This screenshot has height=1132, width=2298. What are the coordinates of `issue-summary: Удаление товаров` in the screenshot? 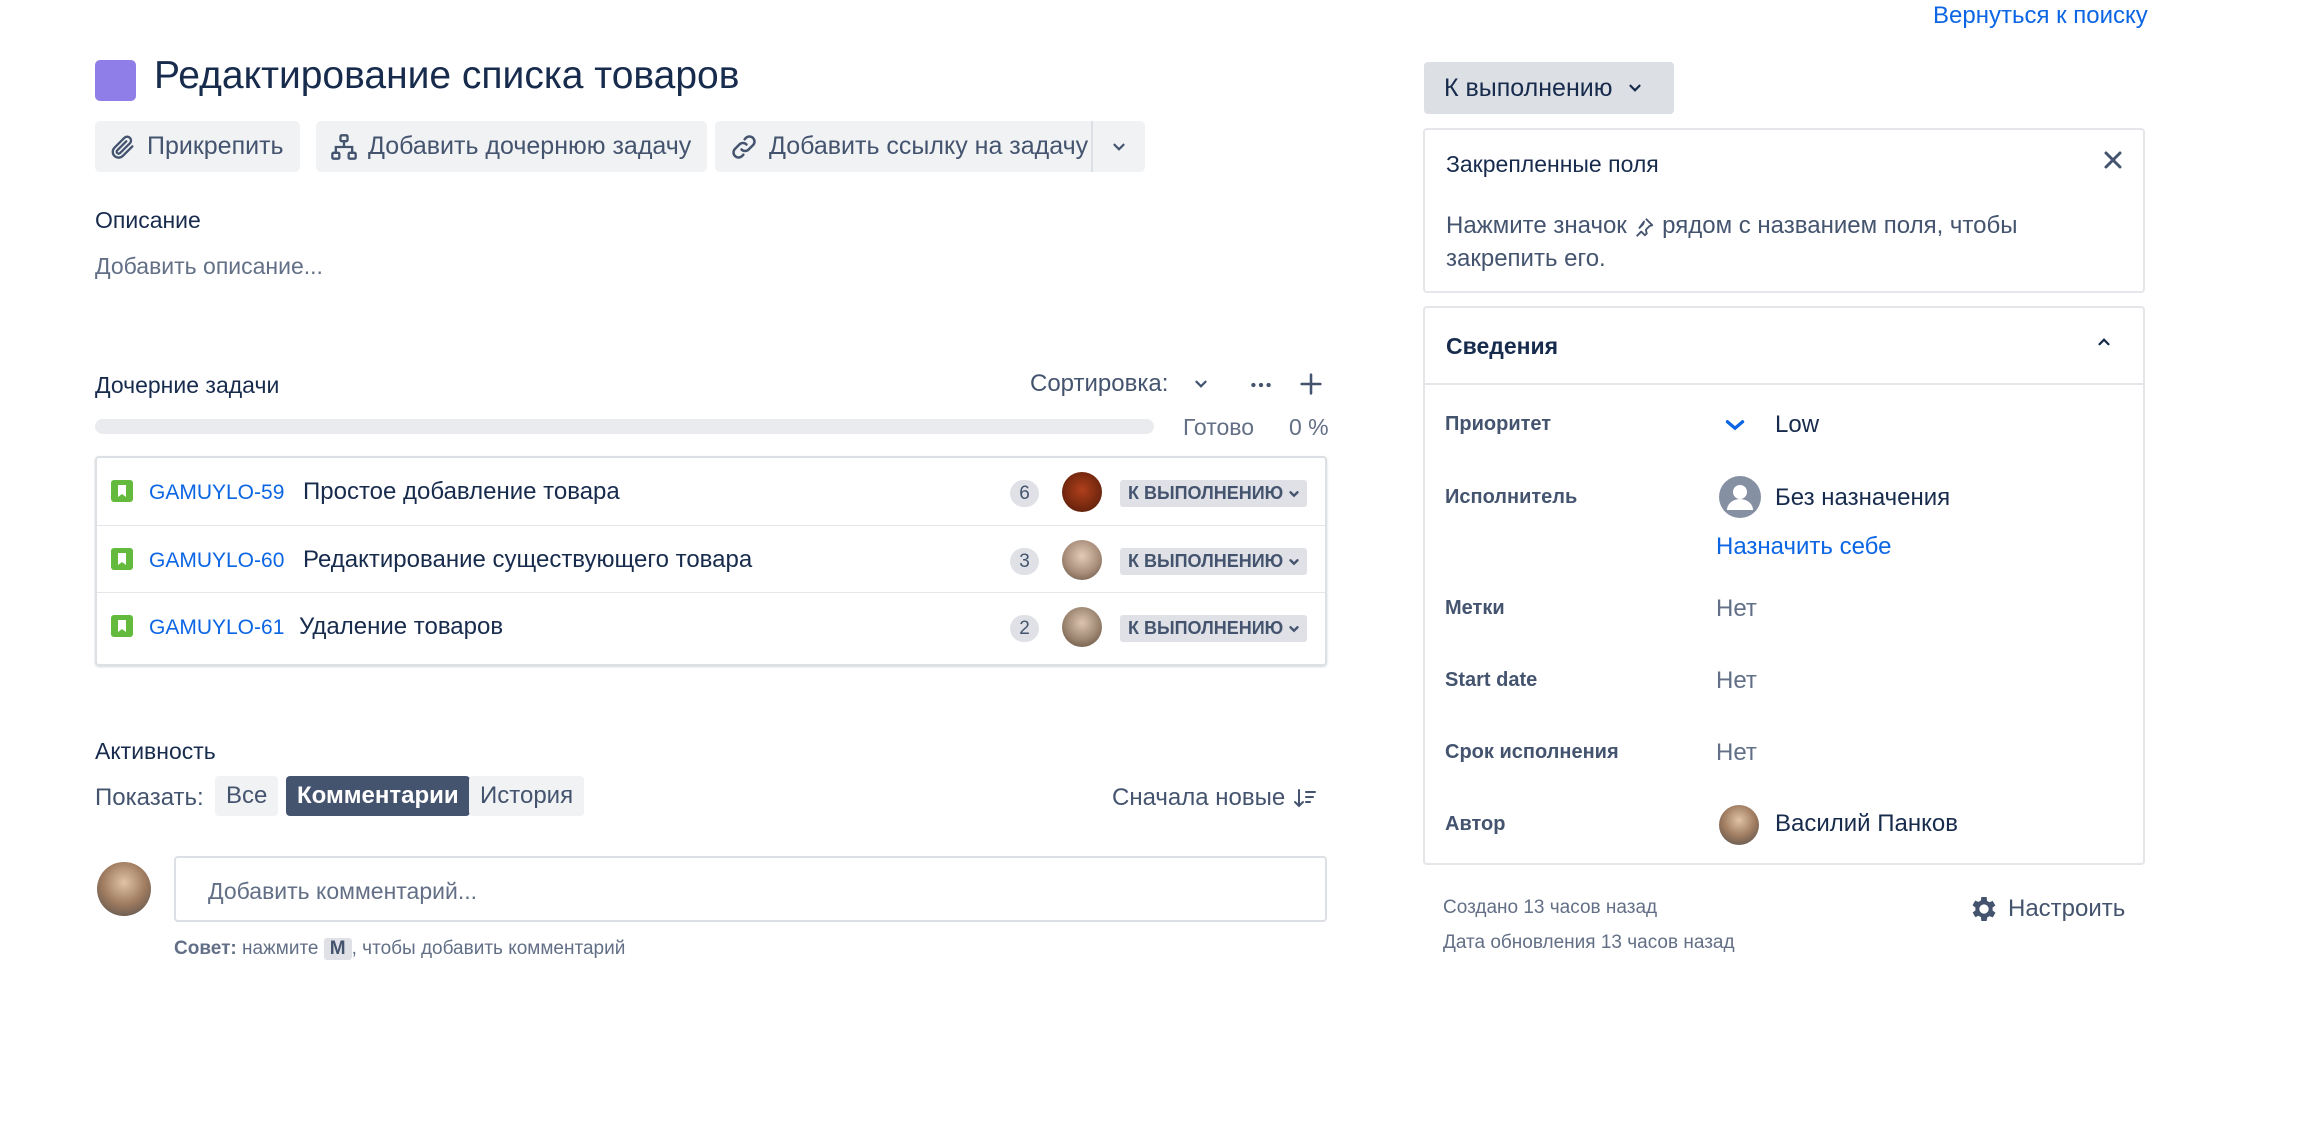 It's located at (401, 627).